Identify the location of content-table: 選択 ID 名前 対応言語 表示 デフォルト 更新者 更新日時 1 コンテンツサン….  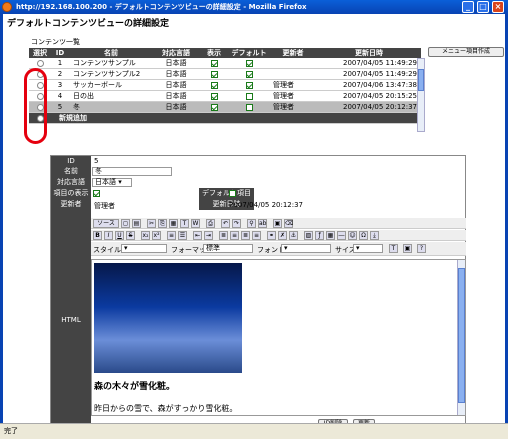
(225, 86).